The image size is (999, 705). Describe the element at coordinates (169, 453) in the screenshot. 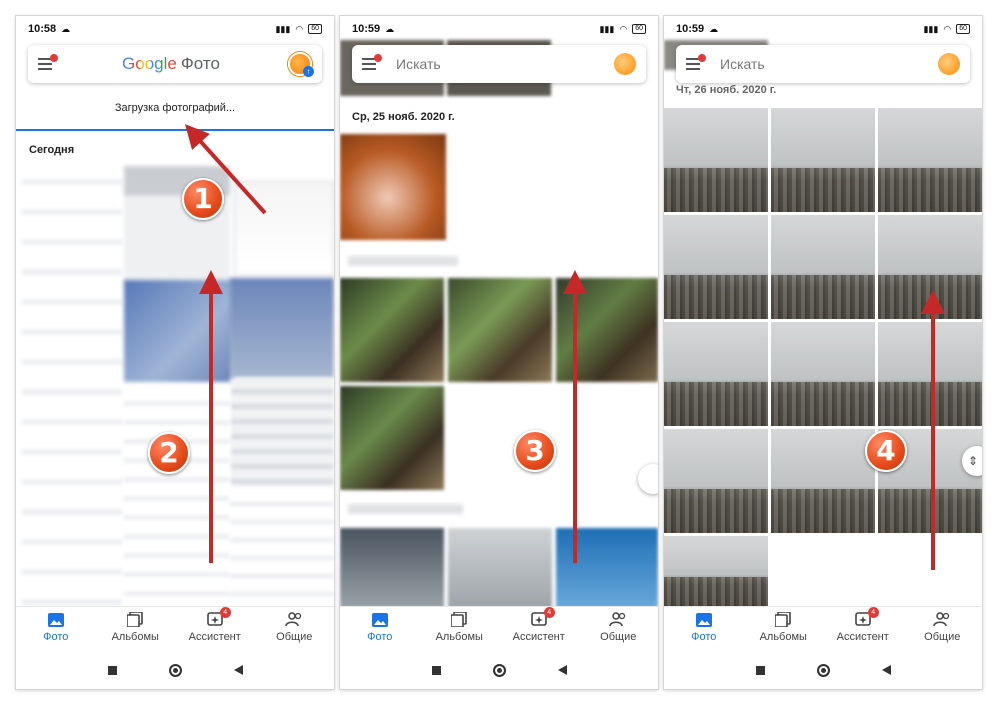

I see `step-marker-2: 2` at that location.